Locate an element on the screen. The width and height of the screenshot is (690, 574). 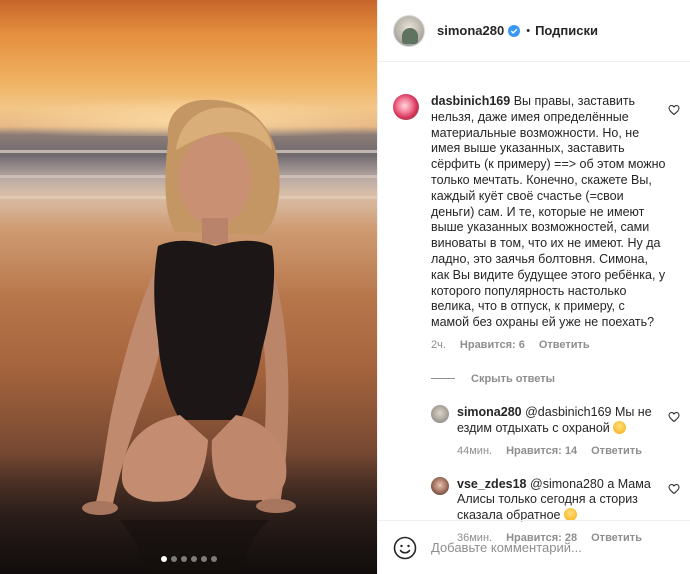
following-button: Подписки is located at coordinates (566, 30).